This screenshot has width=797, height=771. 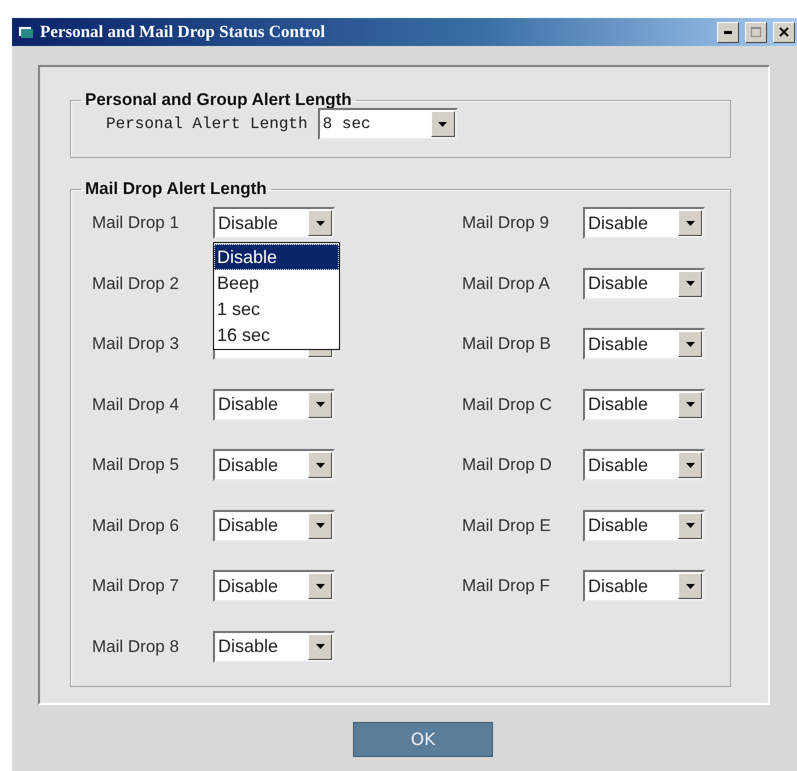 What do you see at coordinates (136, 284) in the screenshot?
I see `mail-drop-label: Mail Drop 2` at bounding box center [136, 284].